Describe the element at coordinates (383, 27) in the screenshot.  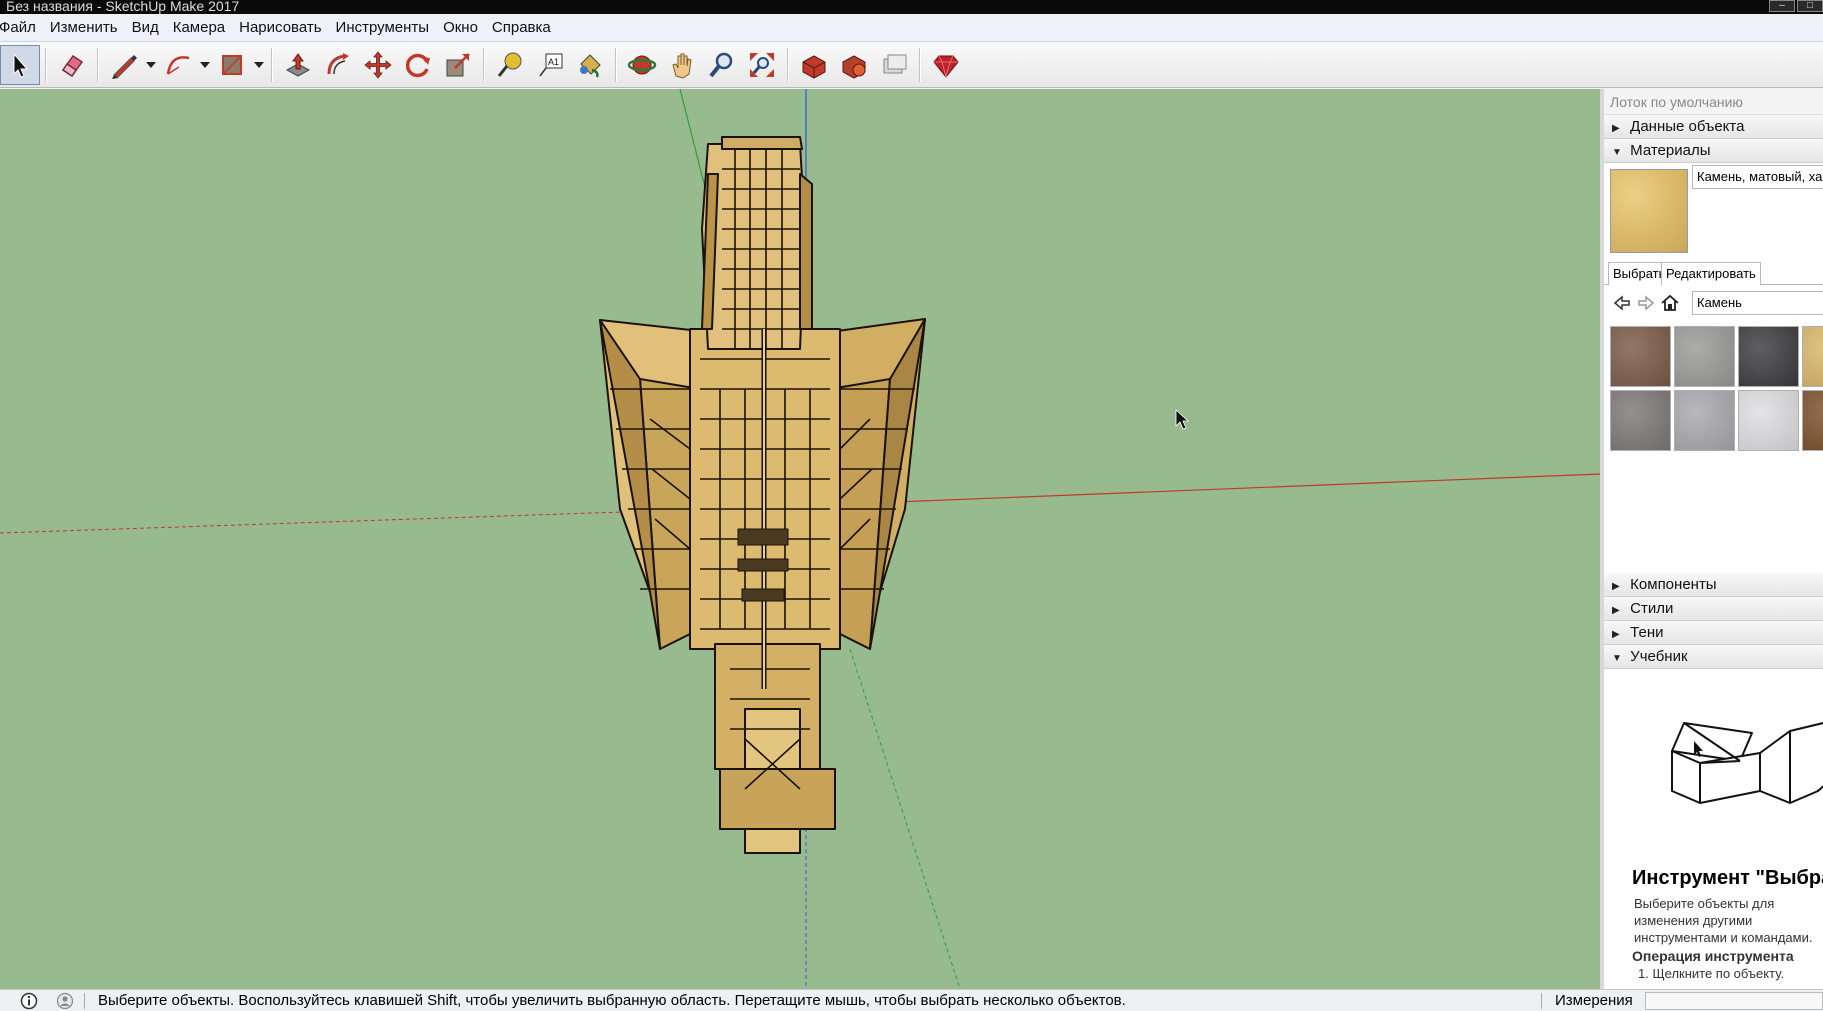
I see `menu-tools: Инструменты` at that location.